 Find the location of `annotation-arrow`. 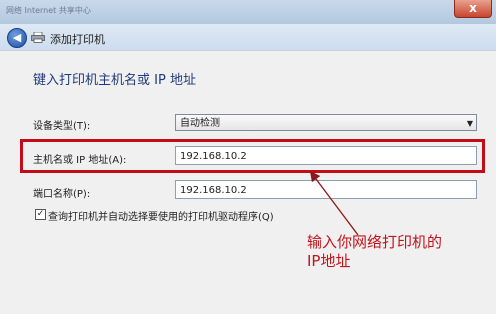

annotation-arrow is located at coordinates (334, 203).